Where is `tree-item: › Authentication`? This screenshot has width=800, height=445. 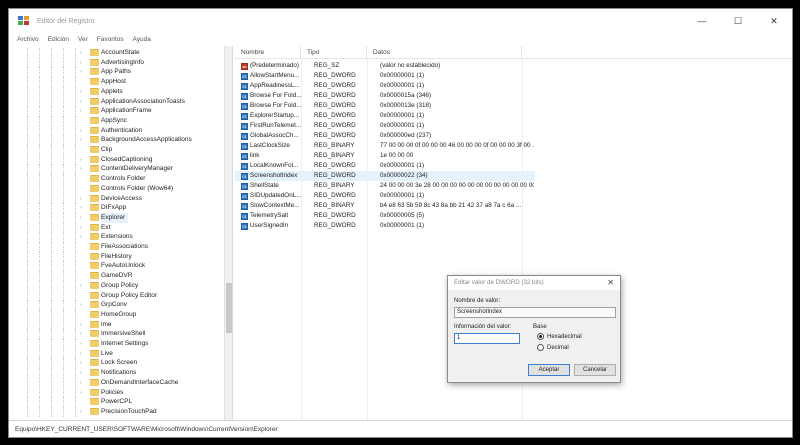 tree-item: › Authentication is located at coordinates (117, 130).